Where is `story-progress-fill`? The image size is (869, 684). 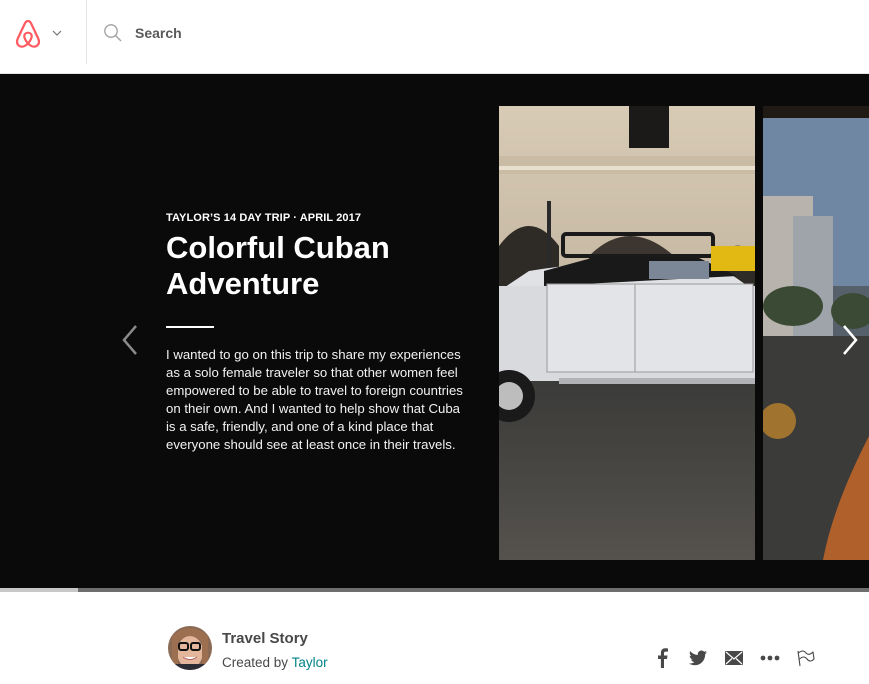 story-progress-fill is located at coordinates (39, 590).